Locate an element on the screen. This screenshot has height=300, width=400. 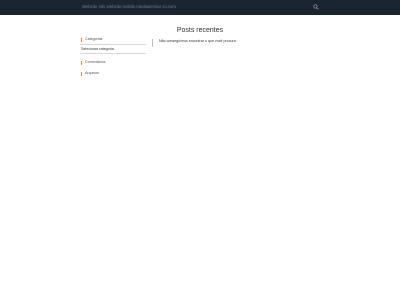
categories-widget-title: Categorias is located at coordinates (113, 39).